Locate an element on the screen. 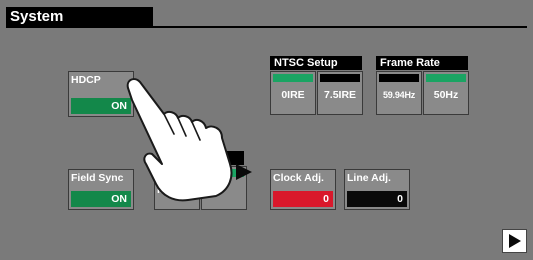 This screenshot has width=533, height=260. frame-rate-header: Frame Rate is located at coordinates (422, 63).